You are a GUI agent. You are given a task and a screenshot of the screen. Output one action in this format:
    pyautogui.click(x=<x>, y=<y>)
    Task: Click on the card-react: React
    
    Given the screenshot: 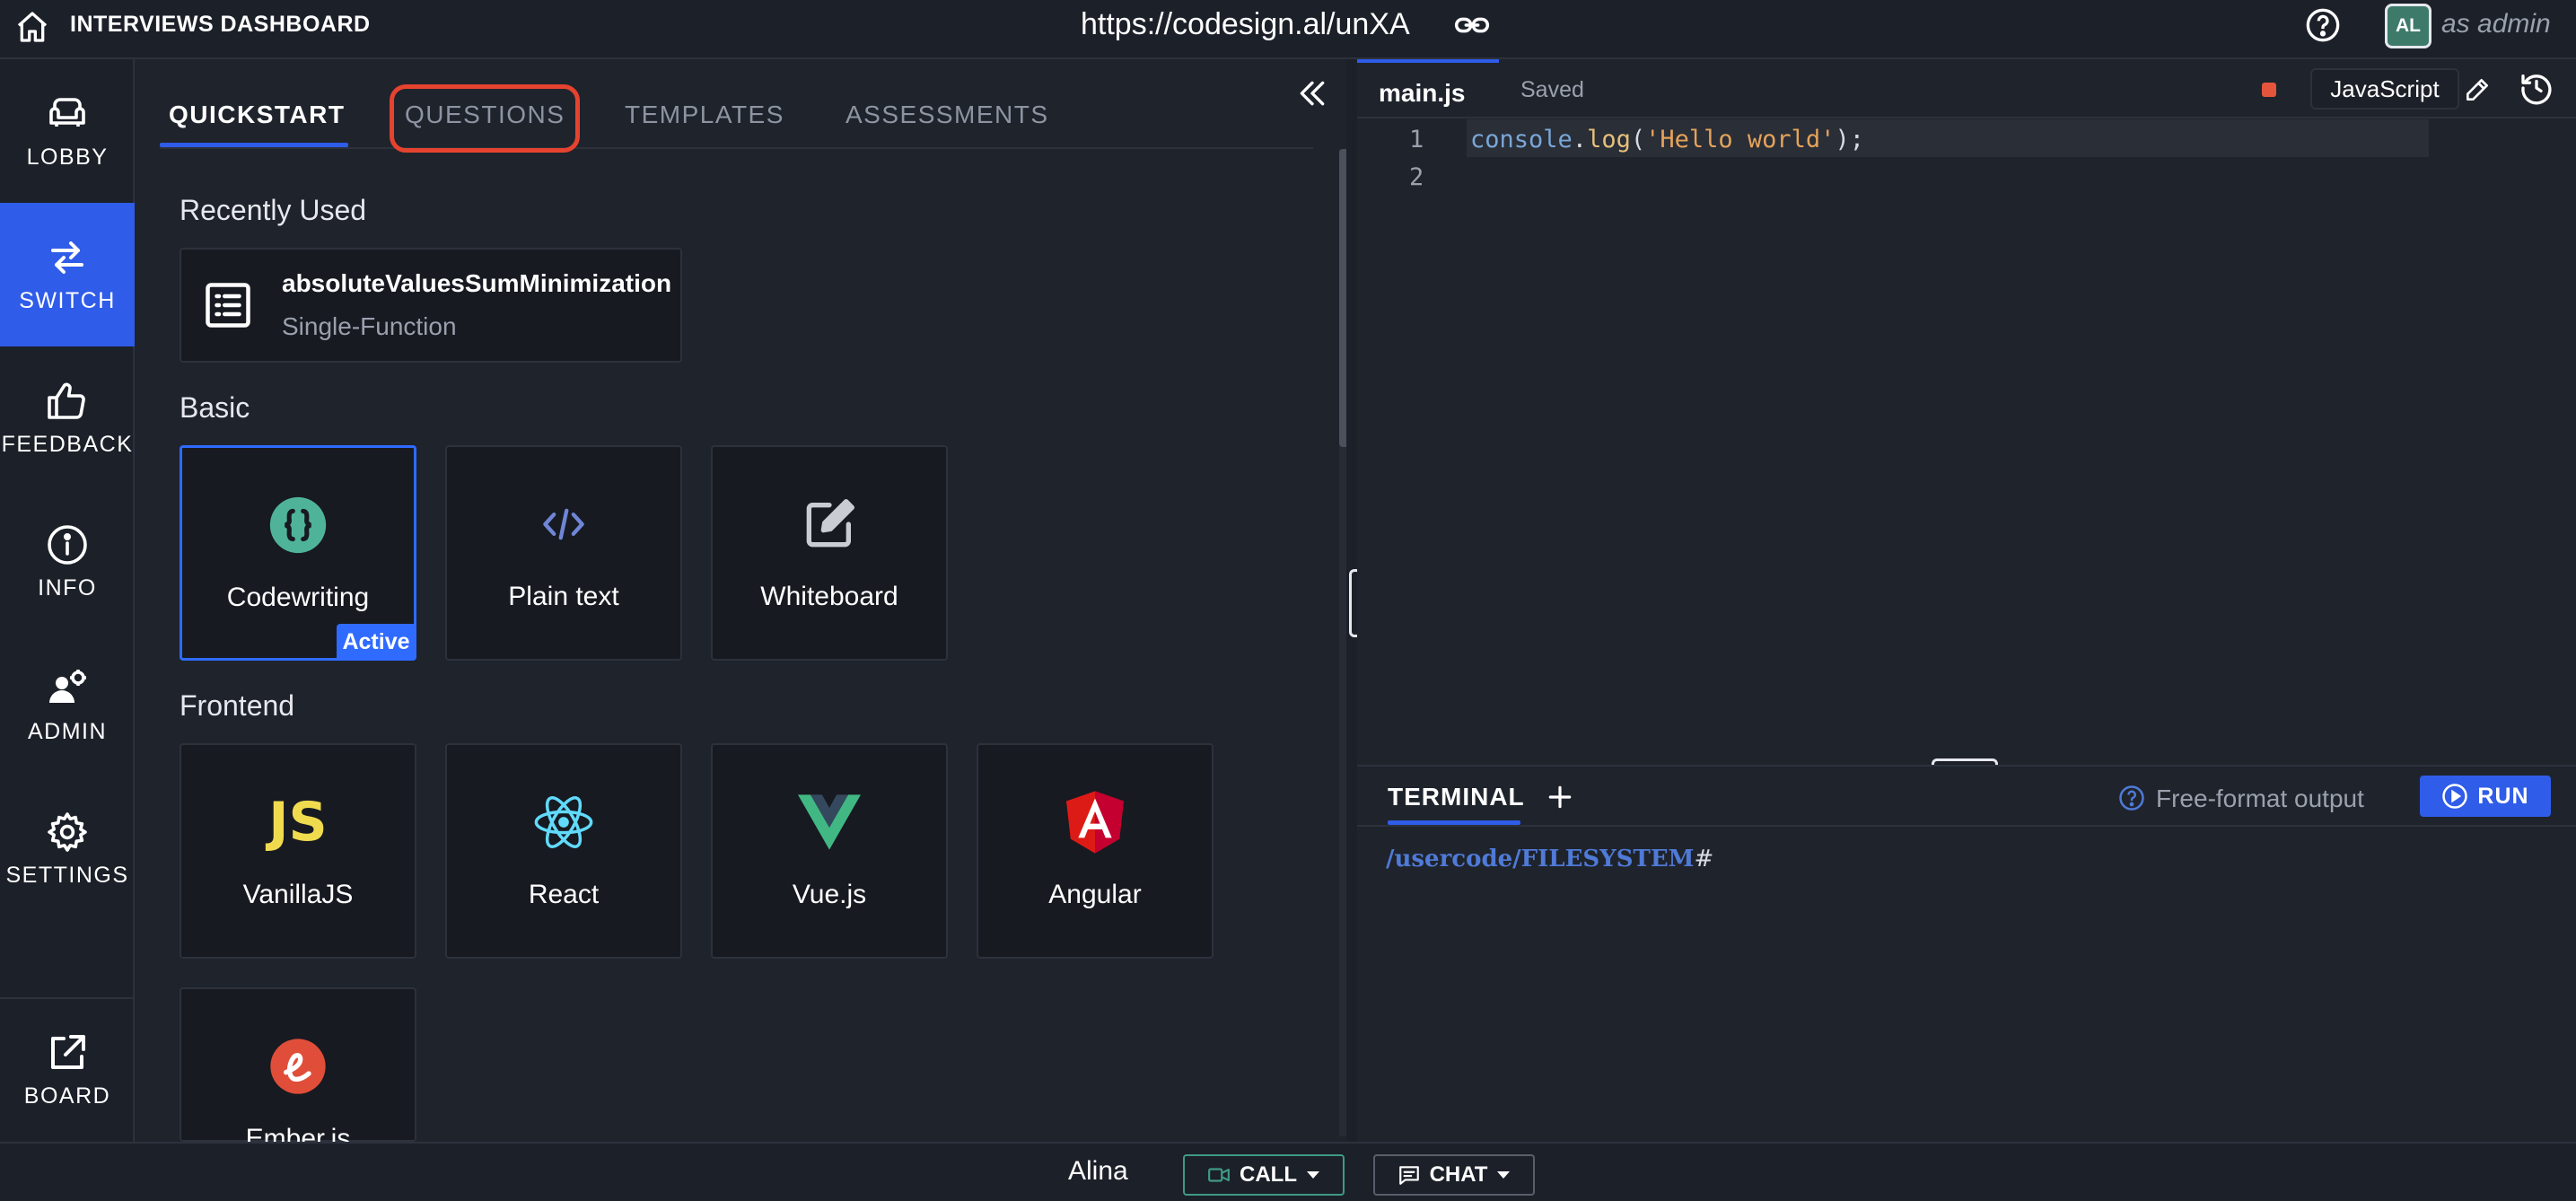 What is the action you would take?
    pyautogui.click(x=563, y=851)
    